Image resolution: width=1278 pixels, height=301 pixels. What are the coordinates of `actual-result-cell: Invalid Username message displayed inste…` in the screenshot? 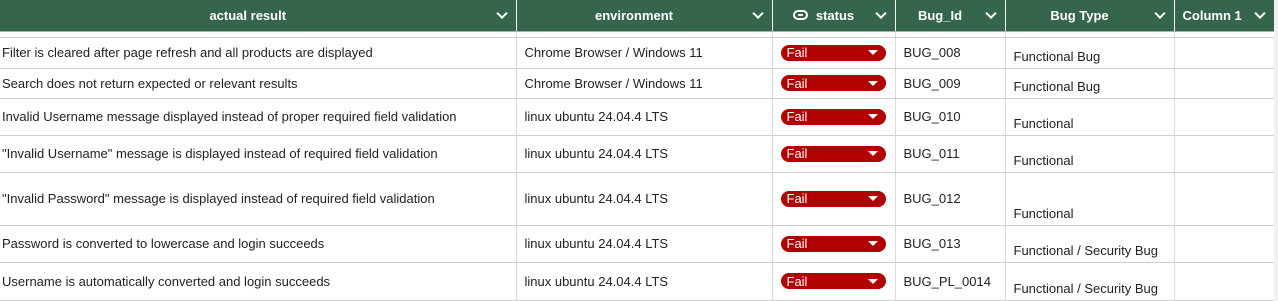 It's located at (258, 117).